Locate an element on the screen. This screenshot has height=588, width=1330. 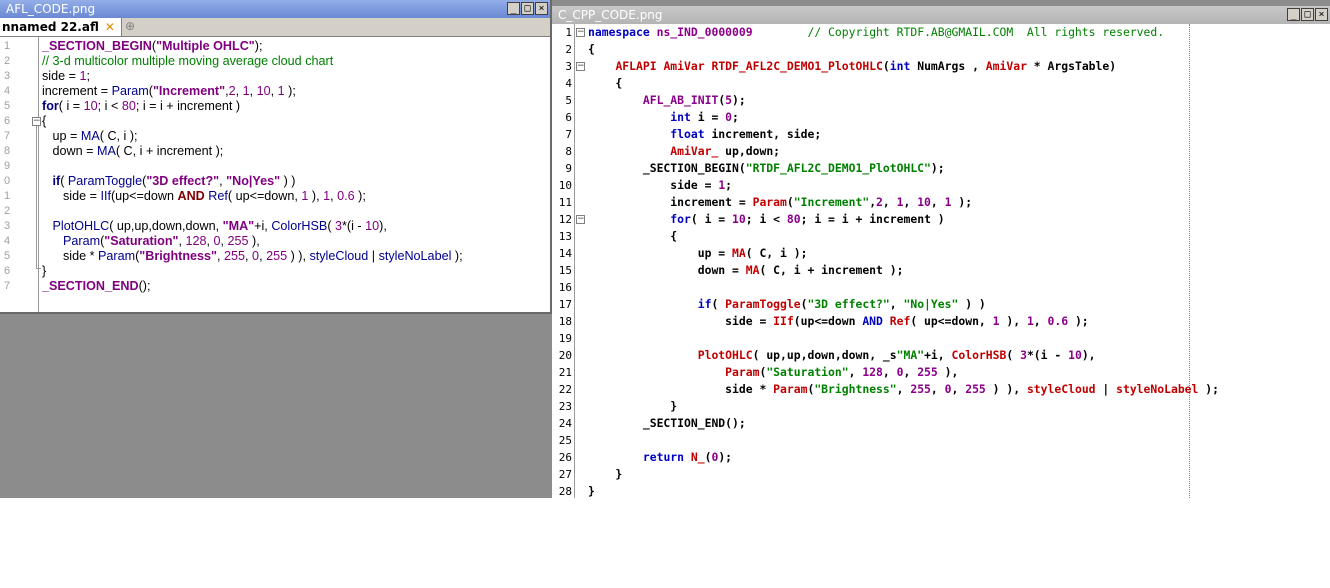
line-number: 15 is located at coordinates (565, 270).